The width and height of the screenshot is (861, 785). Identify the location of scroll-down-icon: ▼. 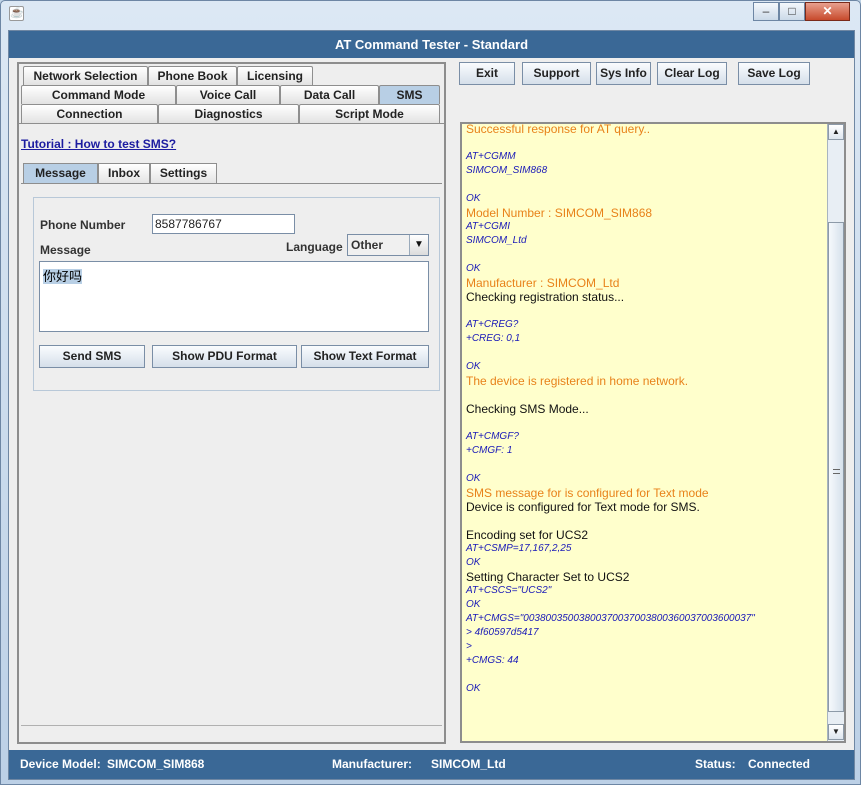
(836, 732).